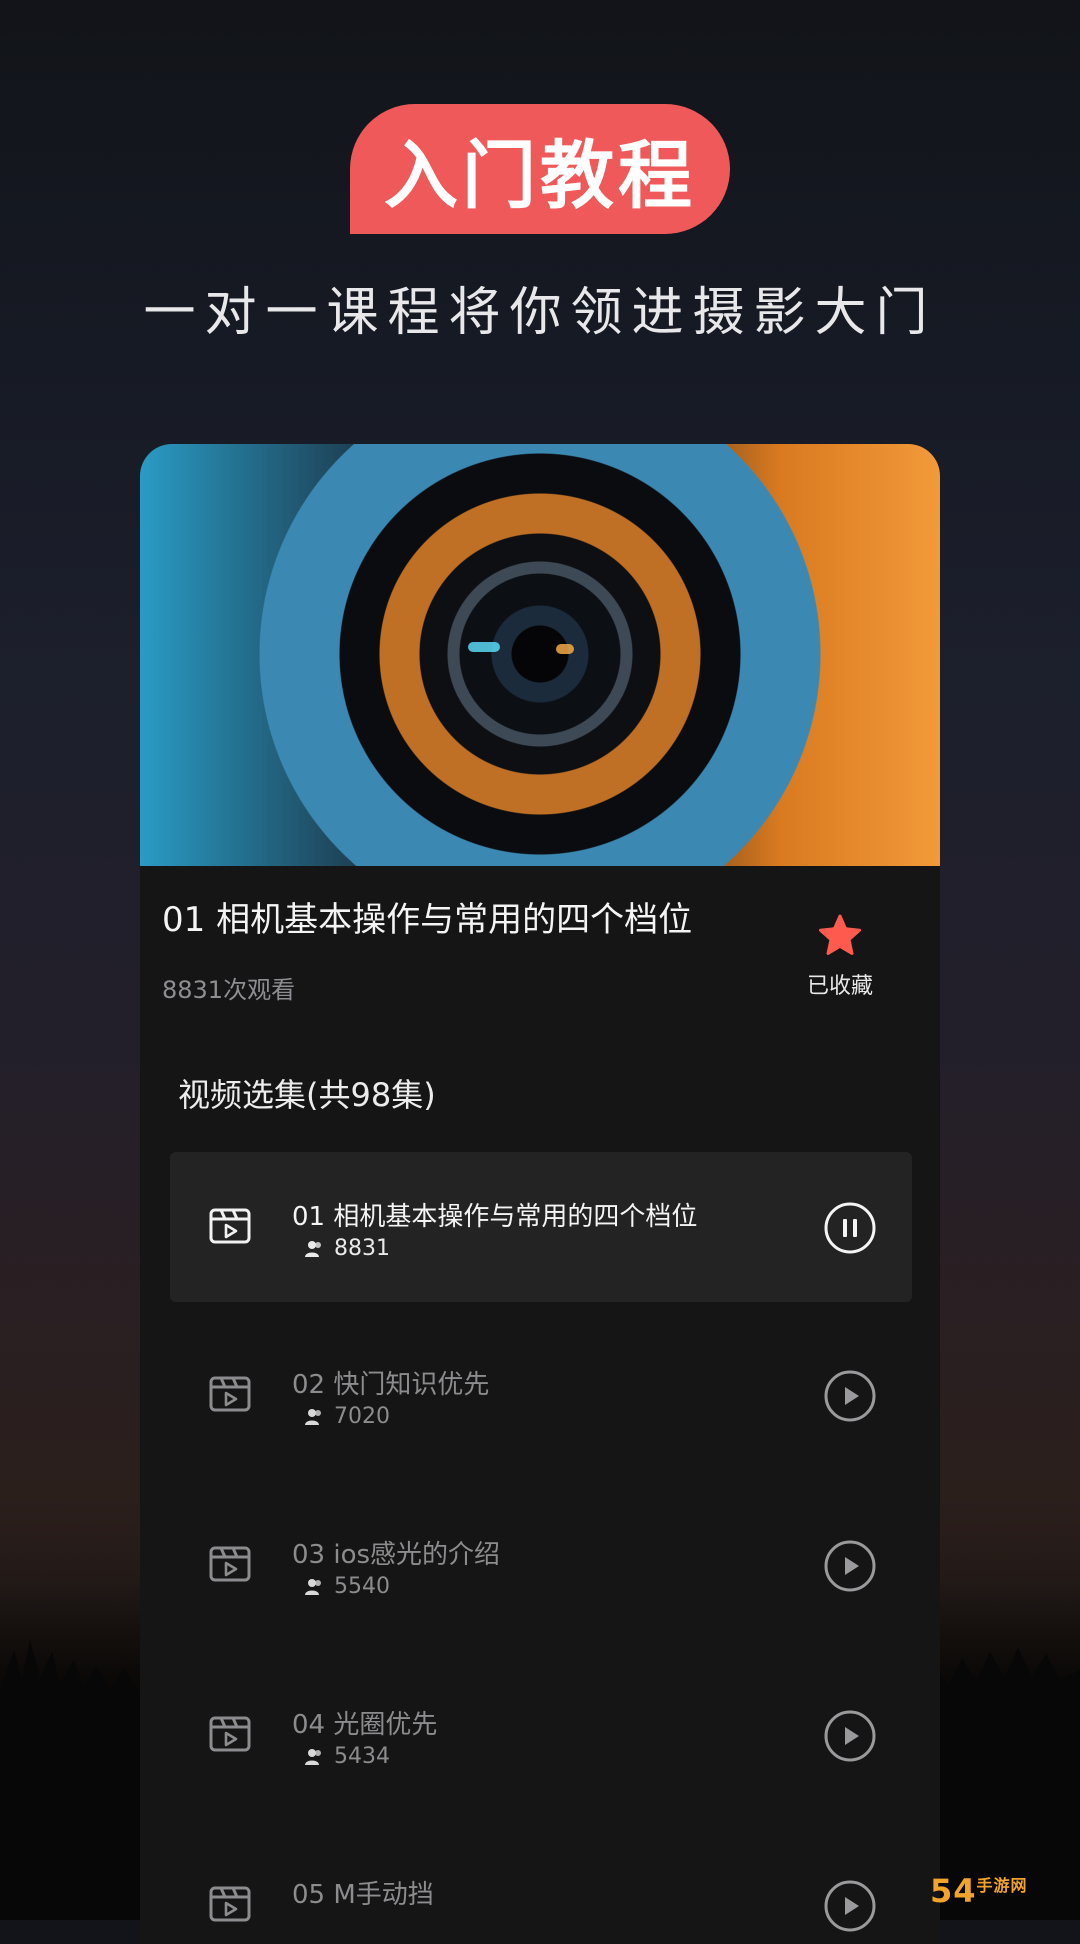 This screenshot has height=1944, width=1080. What do you see at coordinates (839, 986) in the screenshot?
I see `favorite-label: 已收藏` at bounding box center [839, 986].